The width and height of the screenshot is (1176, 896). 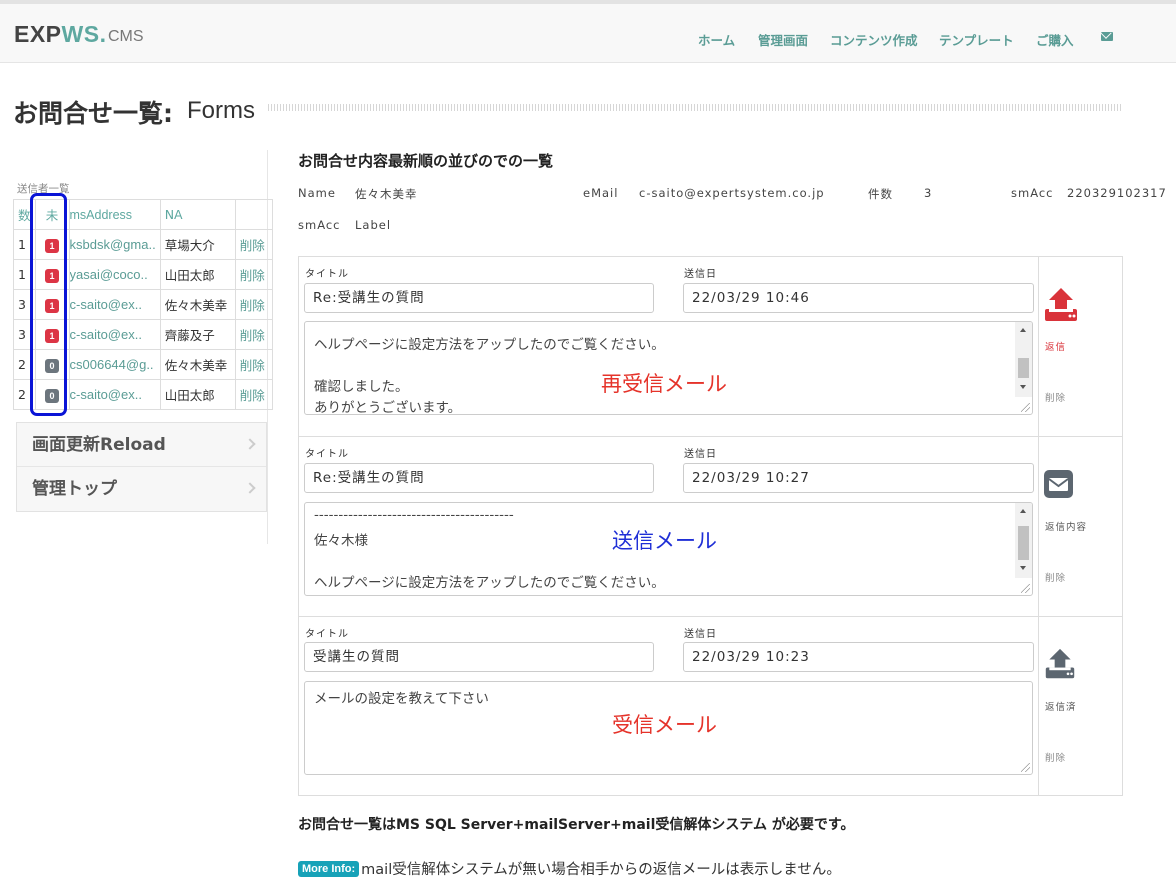 What do you see at coordinates (664, 541) in the screenshot?
I see `annotation-label: 送信メール` at bounding box center [664, 541].